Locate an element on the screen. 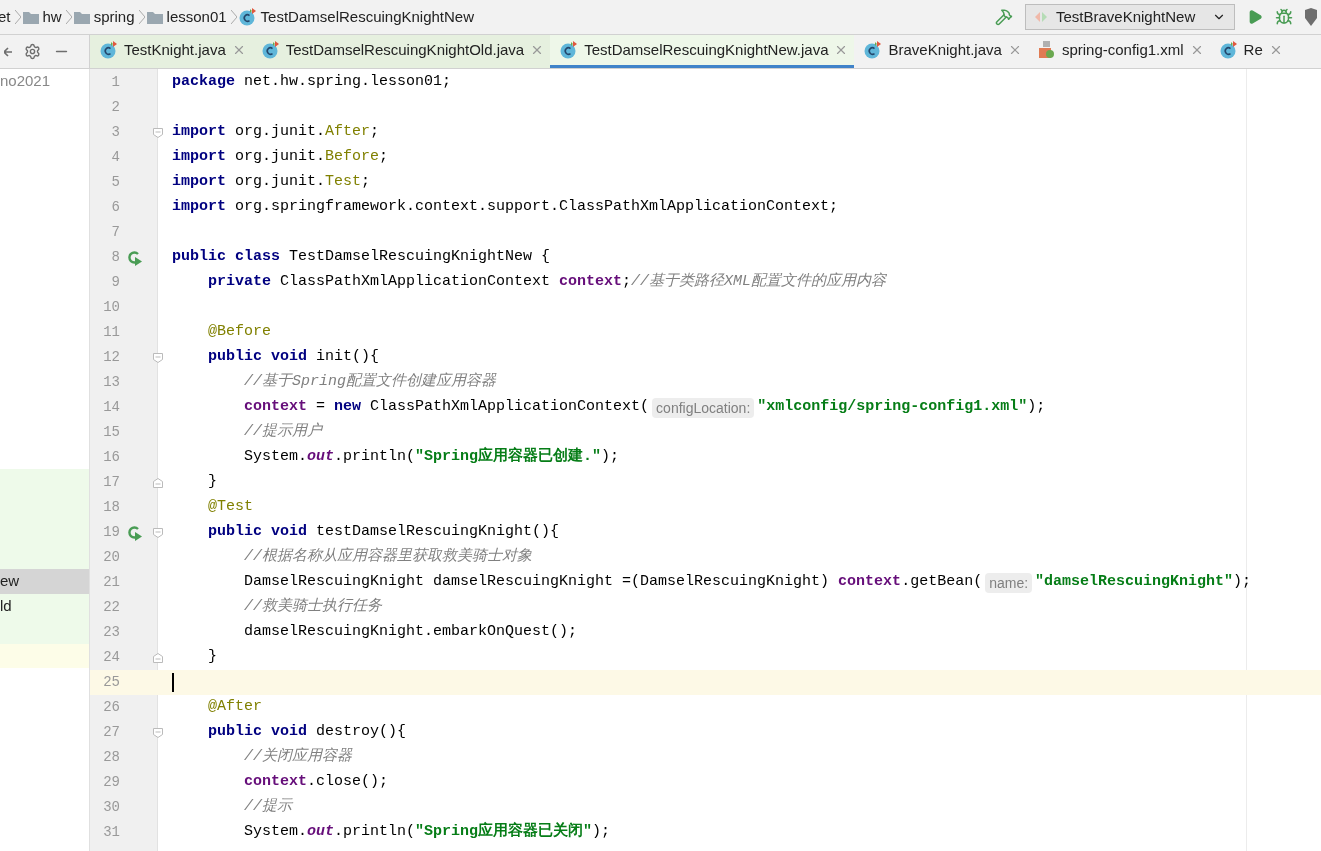 The image size is (1321, 851). line-number: 5 is located at coordinates (115, 182).